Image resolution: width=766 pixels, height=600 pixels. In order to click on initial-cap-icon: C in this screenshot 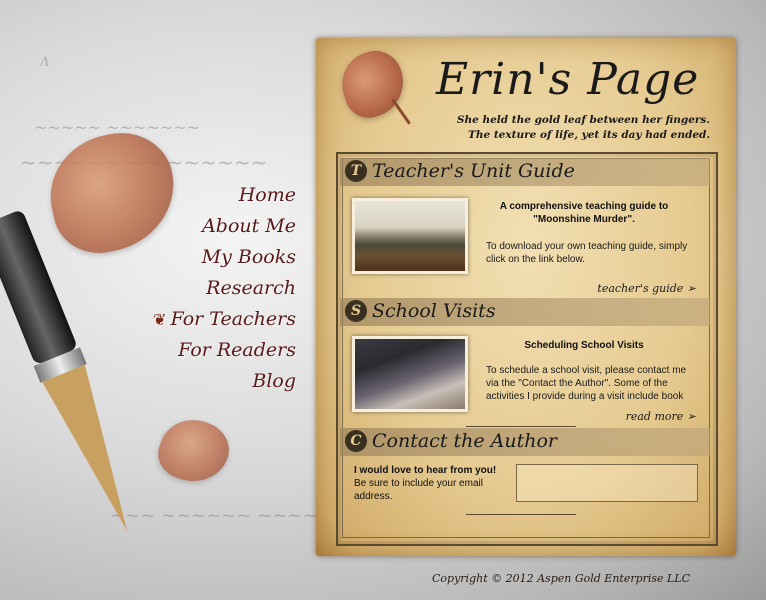, I will do `click(356, 441)`.